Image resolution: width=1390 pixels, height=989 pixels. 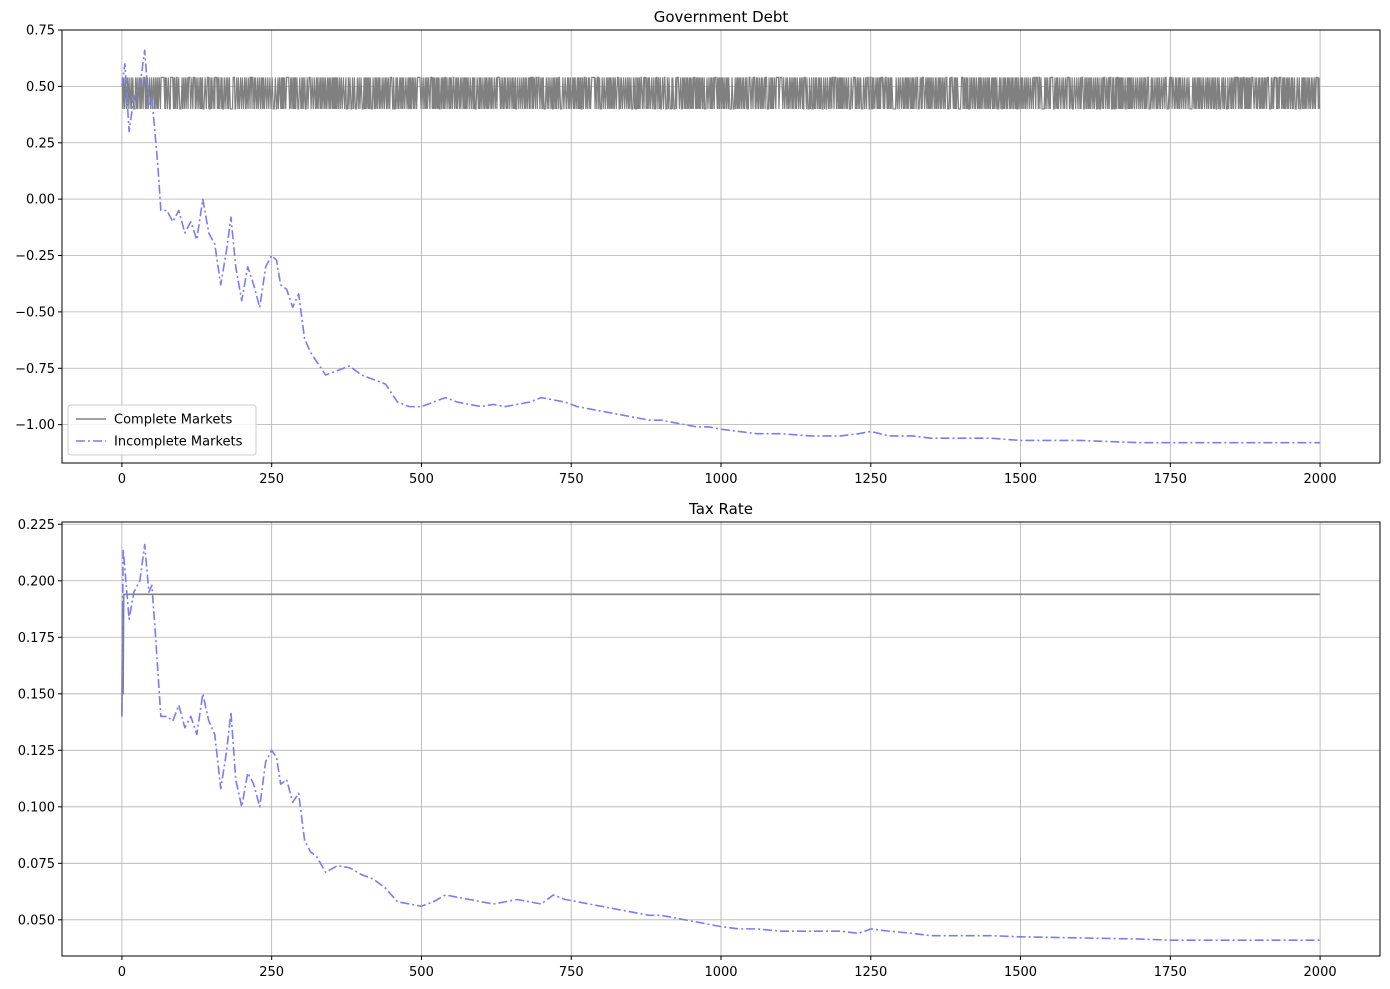 I want to click on tax-xtick-label: 1500, so click(x=1020, y=972).